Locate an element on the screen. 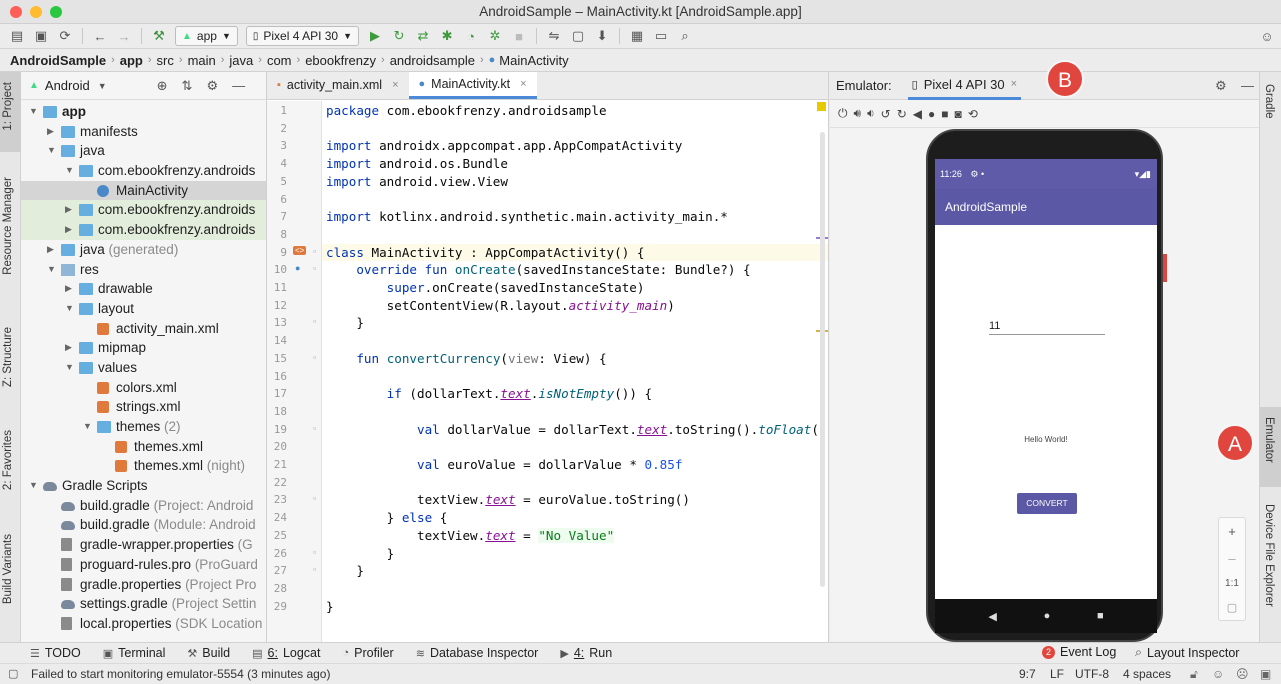 The height and width of the screenshot is (684, 1281). run-config-select: ▲ app ▼ is located at coordinates (206, 36).